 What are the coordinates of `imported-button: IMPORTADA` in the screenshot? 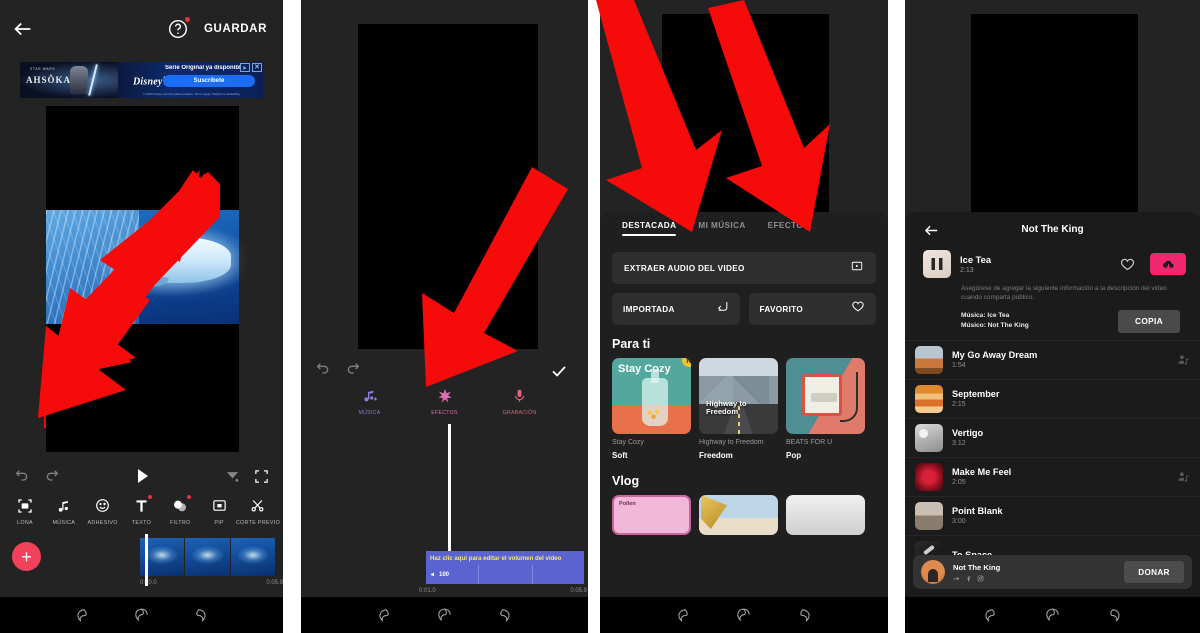 It's located at (676, 309).